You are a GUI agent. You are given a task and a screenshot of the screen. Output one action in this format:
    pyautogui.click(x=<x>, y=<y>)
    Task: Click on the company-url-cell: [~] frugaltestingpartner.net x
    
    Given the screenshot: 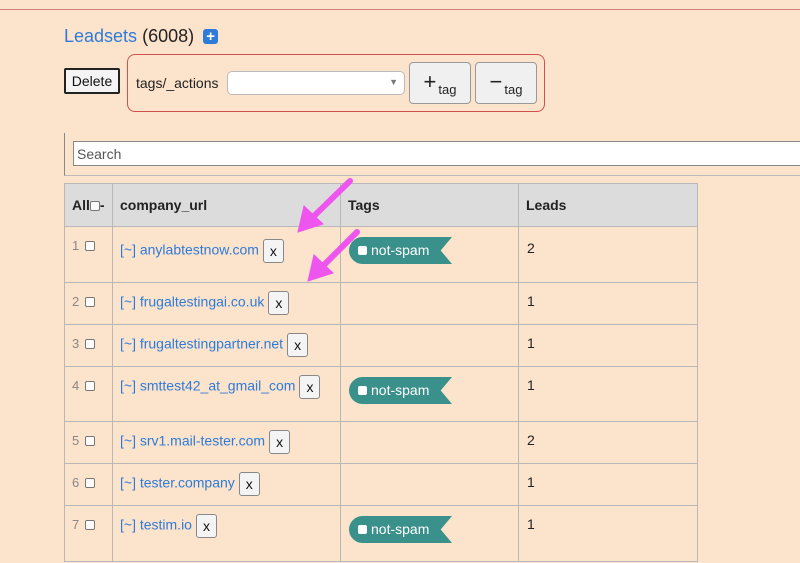 What is the action you would take?
    pyautogui.click(x=226, y=345)
    